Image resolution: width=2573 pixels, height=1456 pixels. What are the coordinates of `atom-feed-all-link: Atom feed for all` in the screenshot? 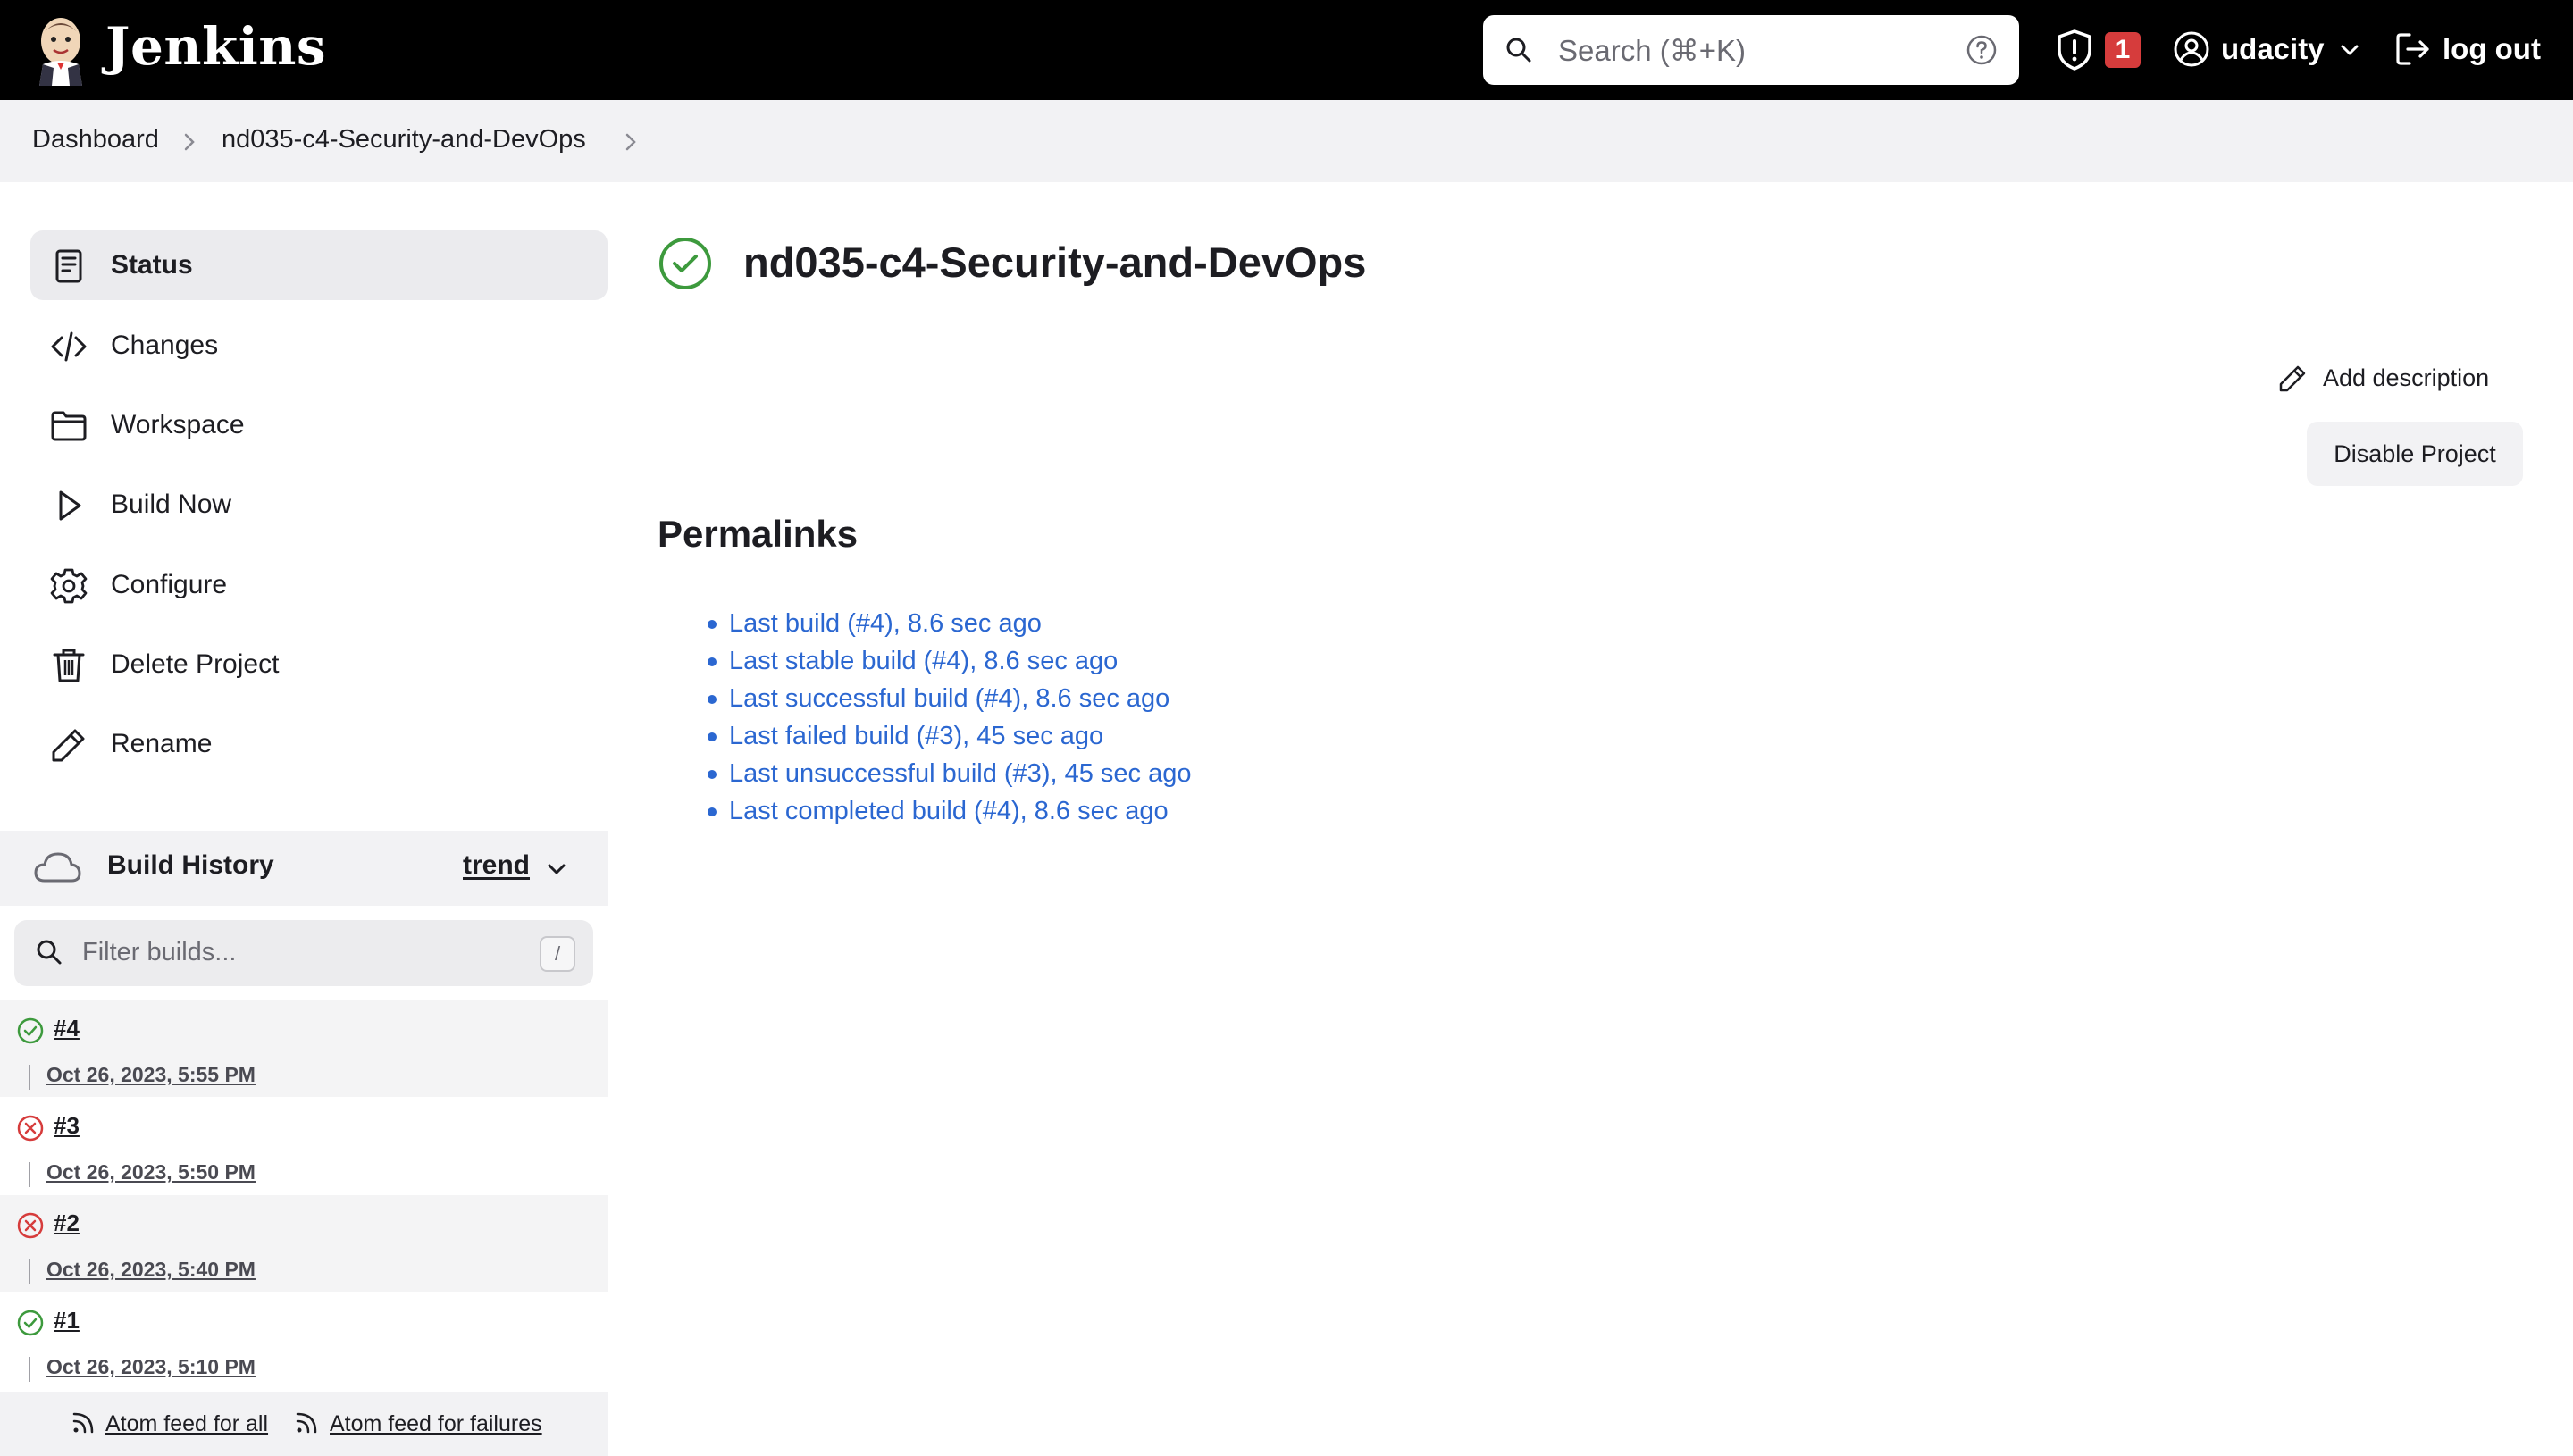 It's located at (186, 1424).